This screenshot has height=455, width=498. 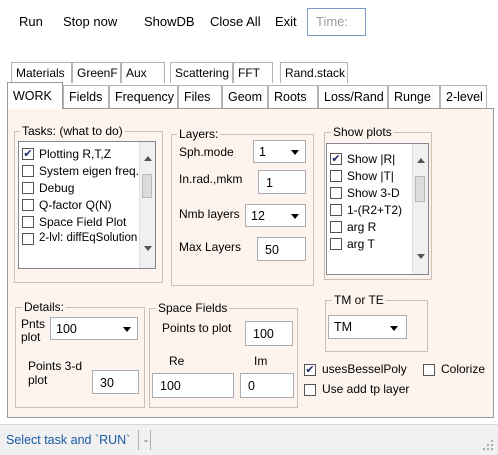 What do you see at coordinates (31, 21) in the screenshot?
I see `run-menu-item: Run` at bounding box center [31, 21].